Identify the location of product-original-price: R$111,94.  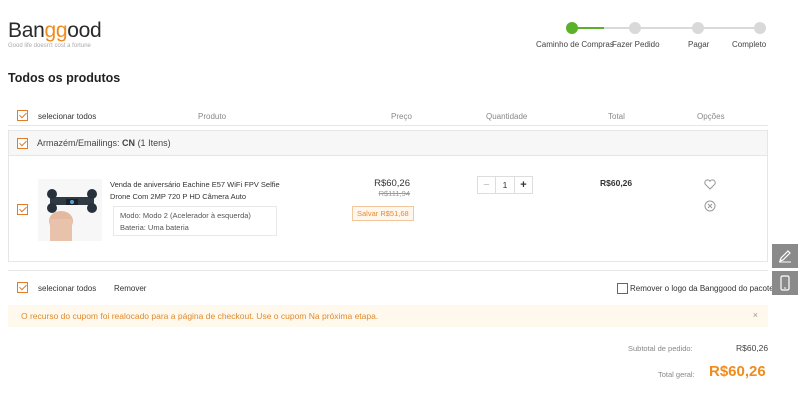
(394, 193).